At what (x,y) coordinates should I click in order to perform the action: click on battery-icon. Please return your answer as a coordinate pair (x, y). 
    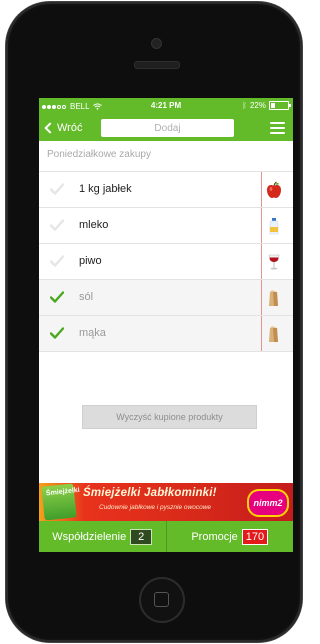
    Looking at the image, I should click on (280, 105).